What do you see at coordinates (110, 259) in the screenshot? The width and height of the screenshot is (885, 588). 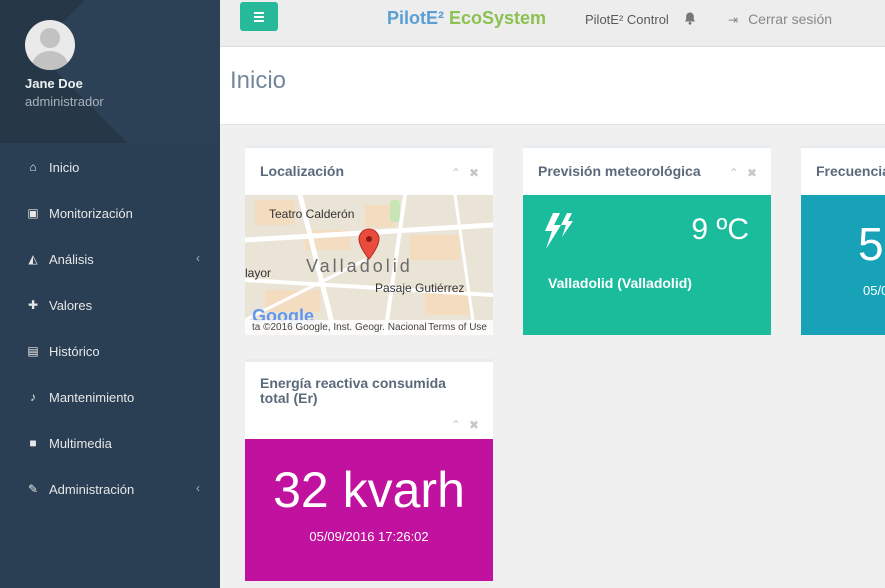 I see `sidebar-item-analisis: ◭ Análisis ‹` at bounding box center [110, 259].